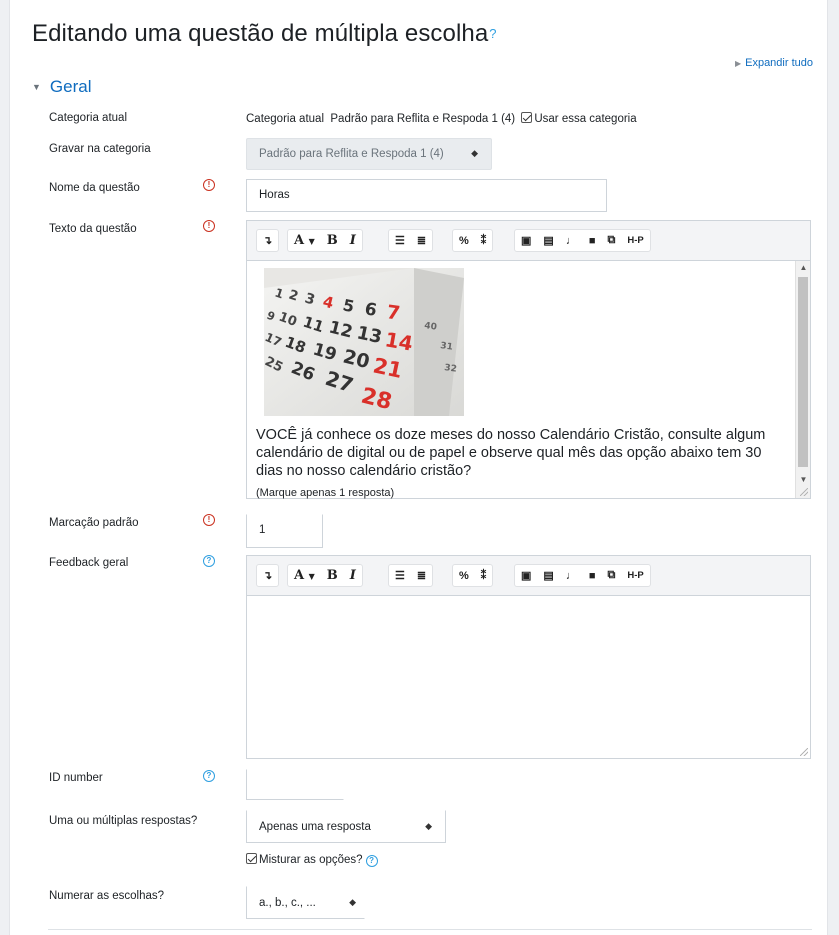 The image size is (839, 935). I want to click on svg-text: 14, so click(399, 341).